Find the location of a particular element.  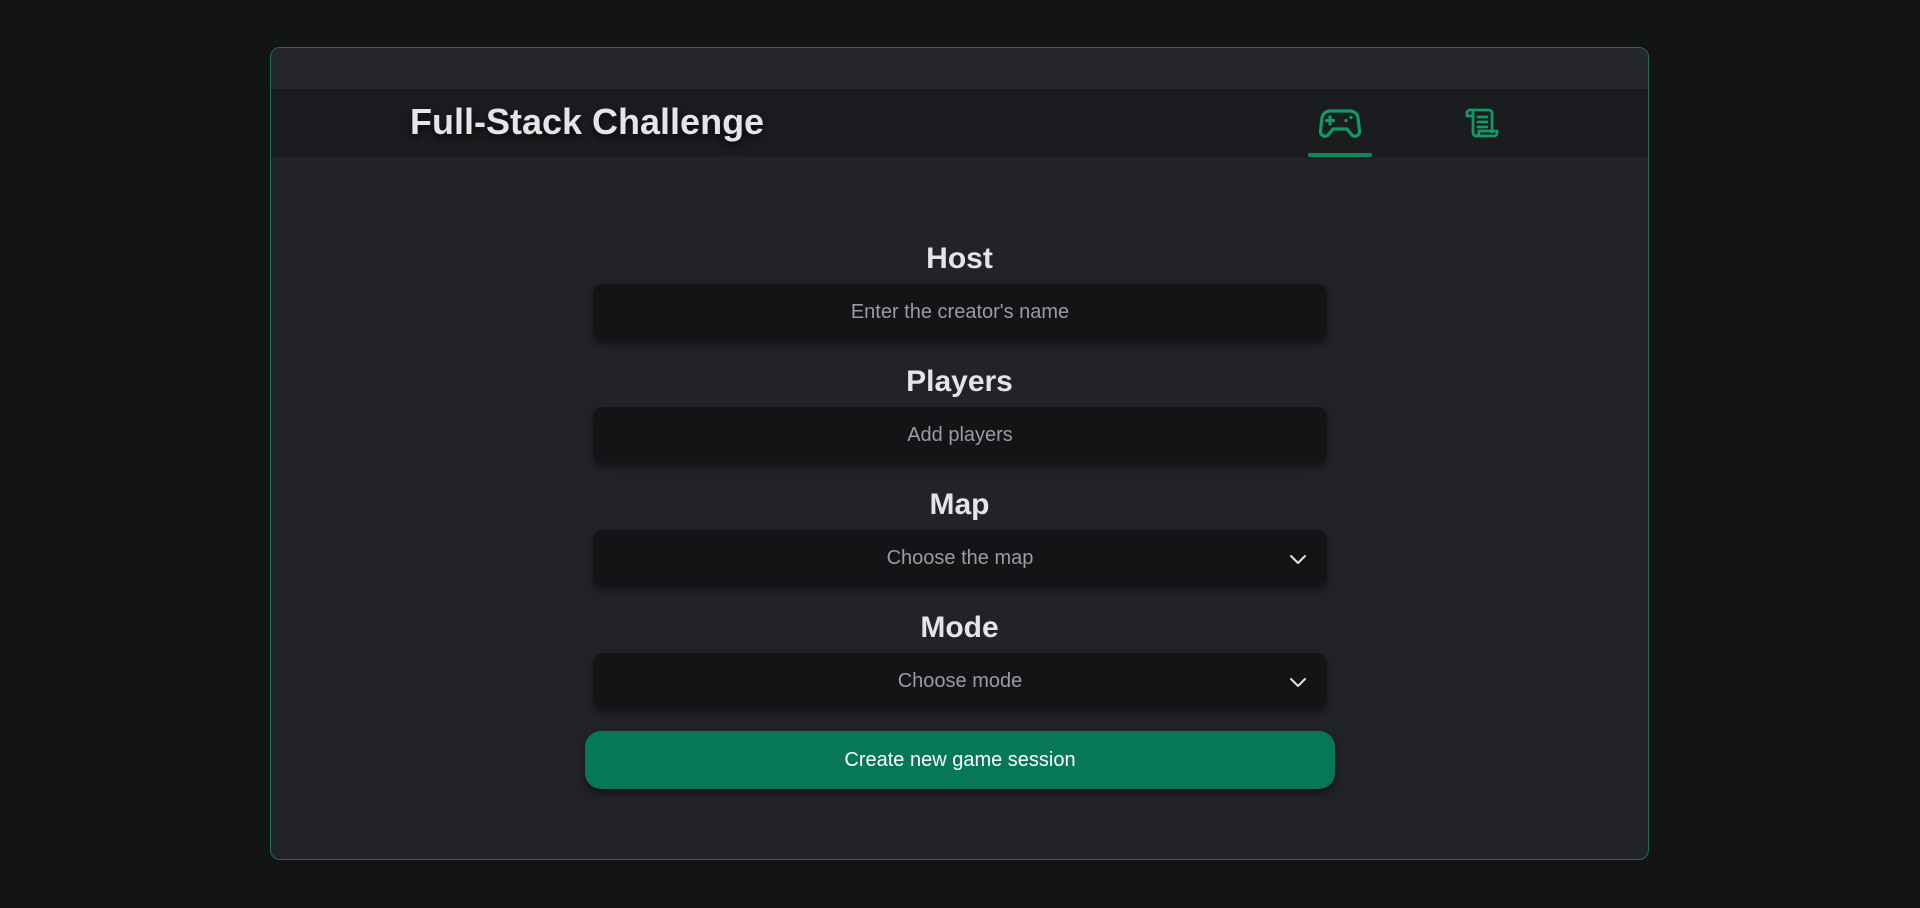

app-title: Full-Stack Challenge is located at coordinates (587, 121).